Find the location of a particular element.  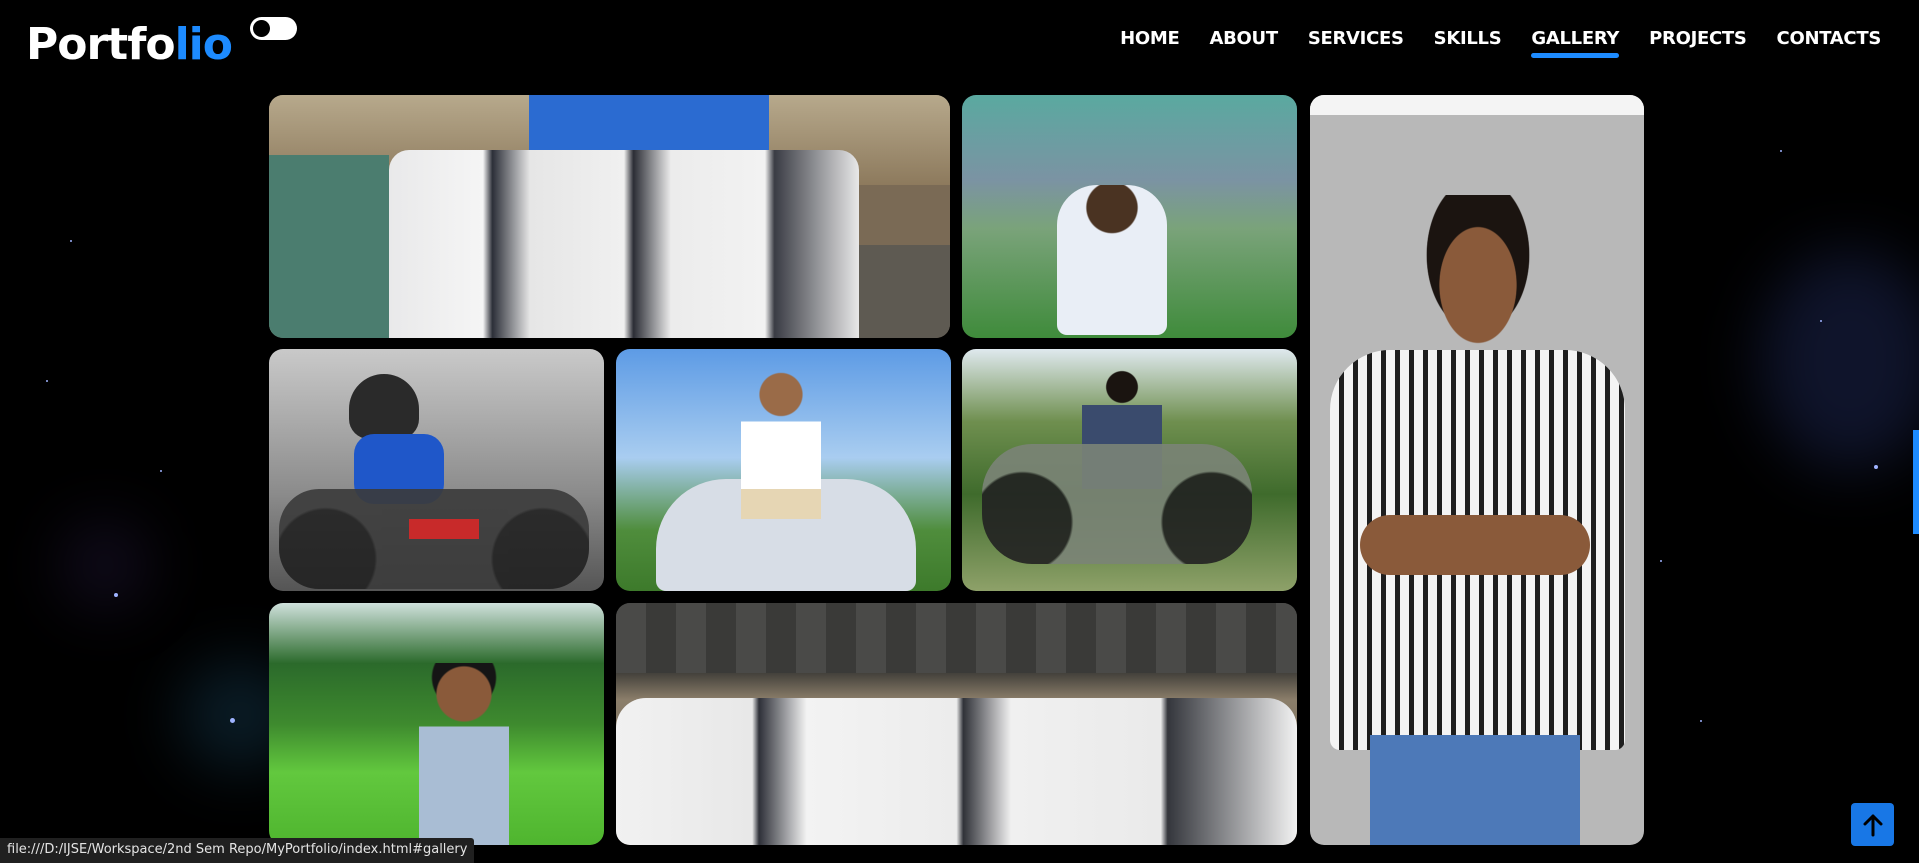

gallery-photo-person-sitting-grass is located at coordinates (1129, 216).